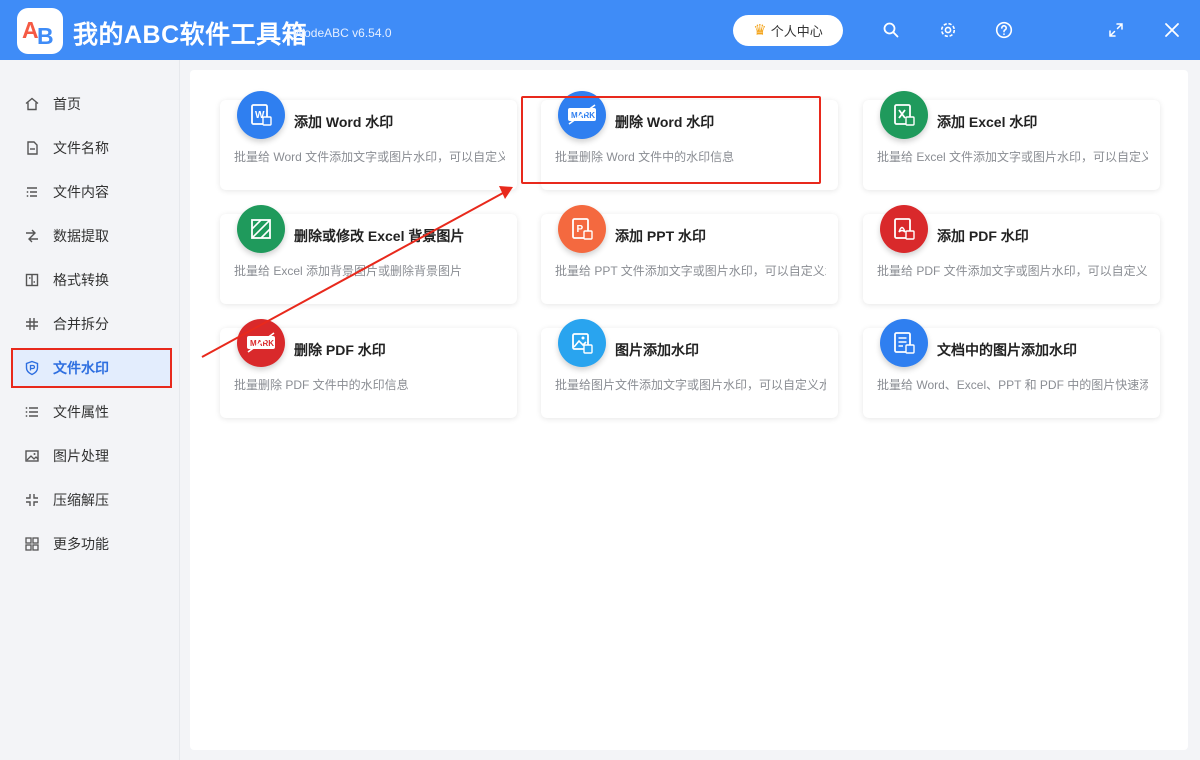 This screenshot has height=760, width=1200. I want to click on sidebar-item-label: 压缩解压, so click(81, 500).